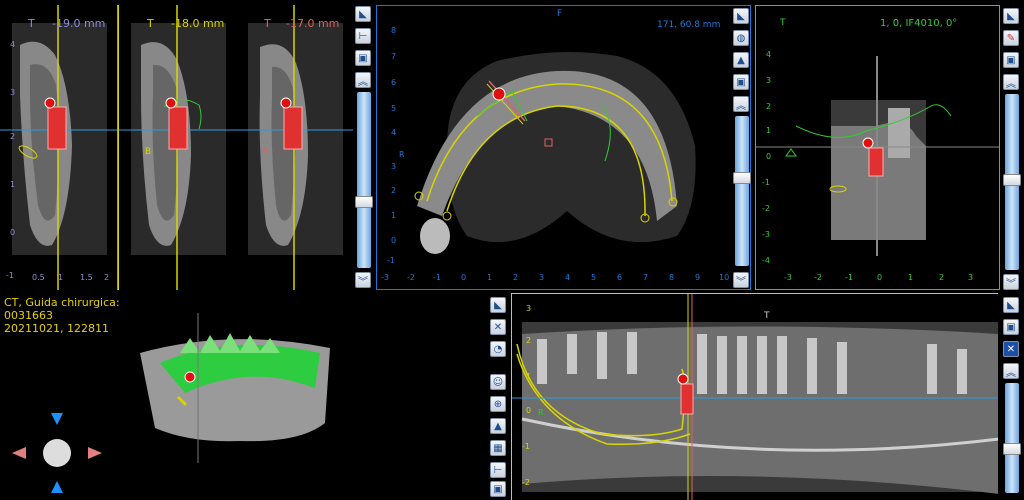 The height and width of the screenshot is (500, 1024). What do you see at coordinates (86, 277) in the screenshot?
I see `axis-tick: 1.5` at bounding box center [86, 277].